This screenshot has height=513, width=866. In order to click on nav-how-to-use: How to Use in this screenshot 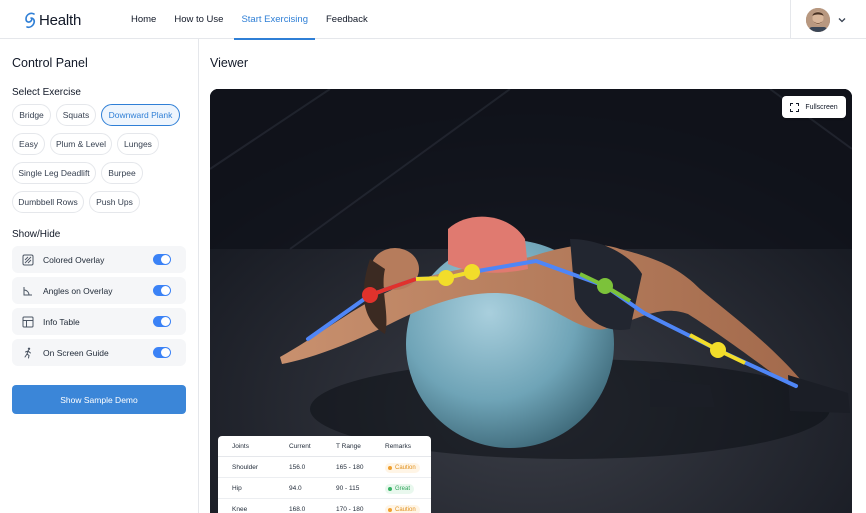, I will do `click(198, 19)`.